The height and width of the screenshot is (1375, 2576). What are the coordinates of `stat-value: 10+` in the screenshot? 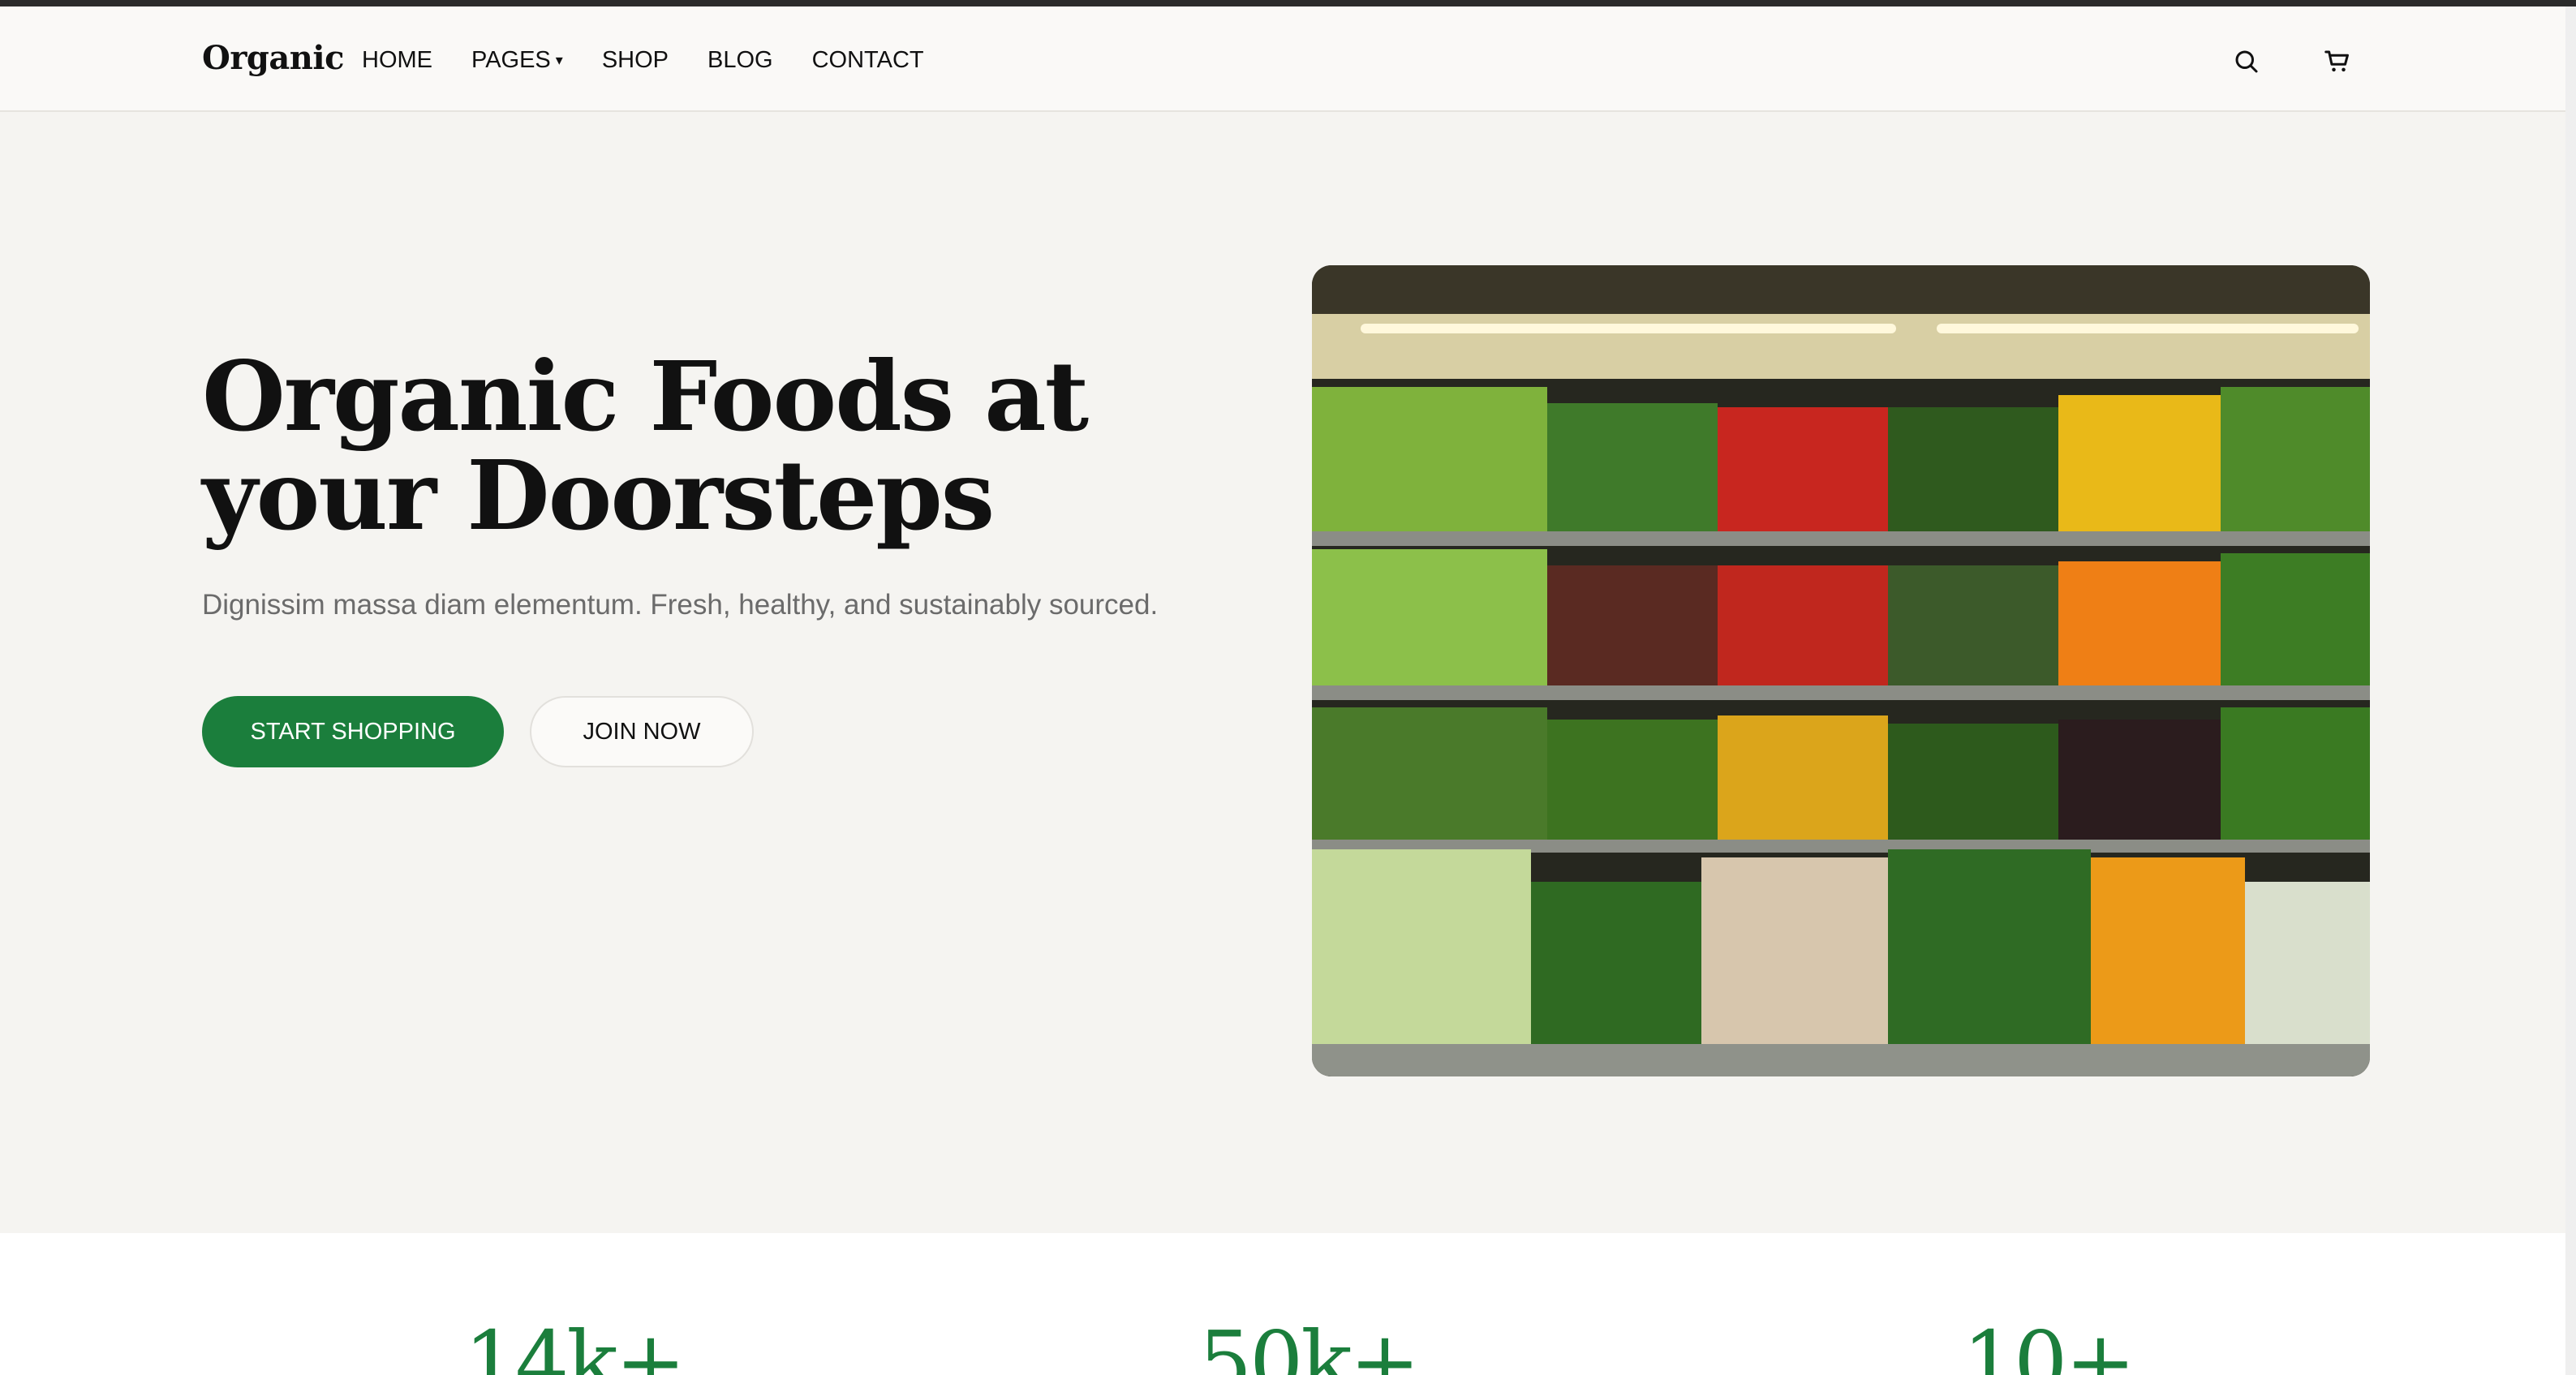 It's located at (2049, 1344).